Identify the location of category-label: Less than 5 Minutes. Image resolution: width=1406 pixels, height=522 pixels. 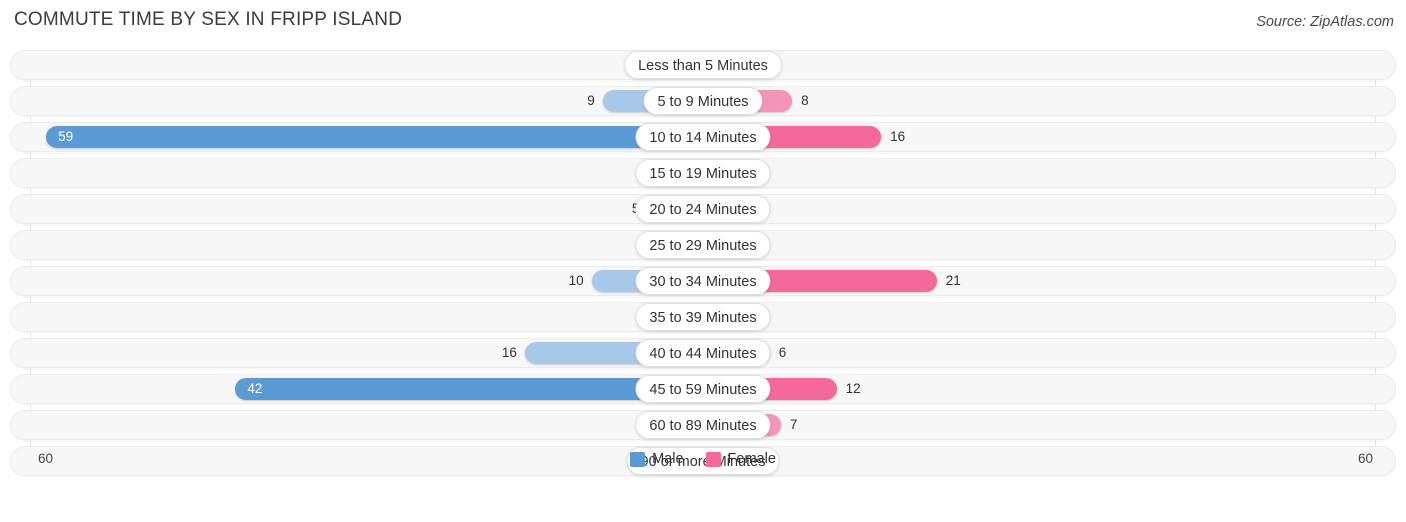
(703, 65).